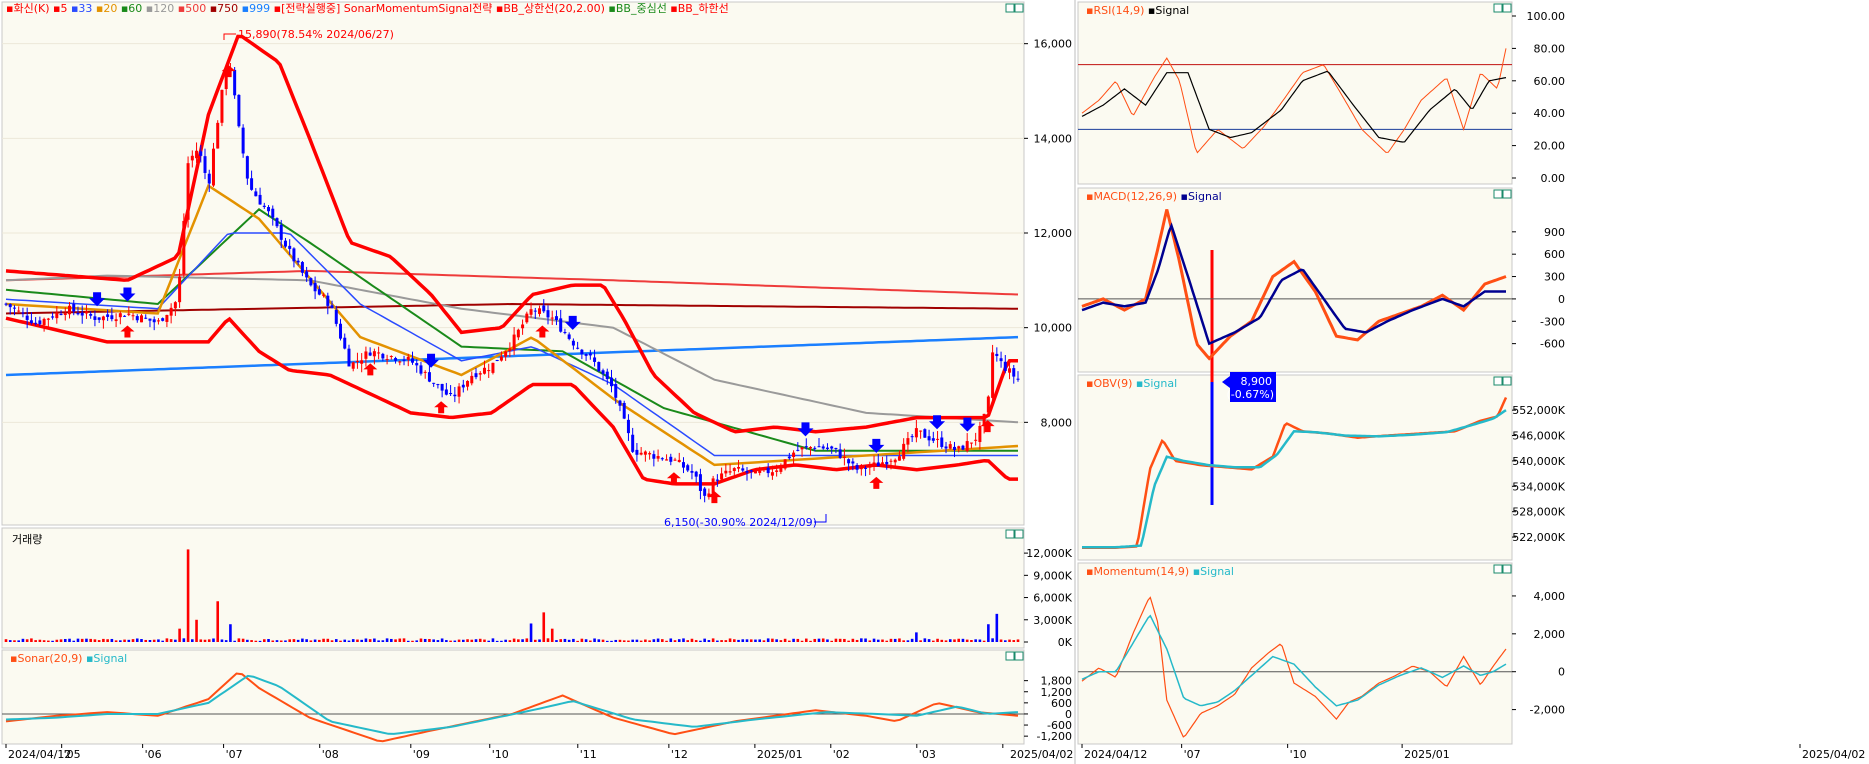 This screenshot has width=1869, height=764. Describe the element at coordinates (1041, 754) in the screenshot. I see `main-x-tick-label: 2025/04/02` at that location.